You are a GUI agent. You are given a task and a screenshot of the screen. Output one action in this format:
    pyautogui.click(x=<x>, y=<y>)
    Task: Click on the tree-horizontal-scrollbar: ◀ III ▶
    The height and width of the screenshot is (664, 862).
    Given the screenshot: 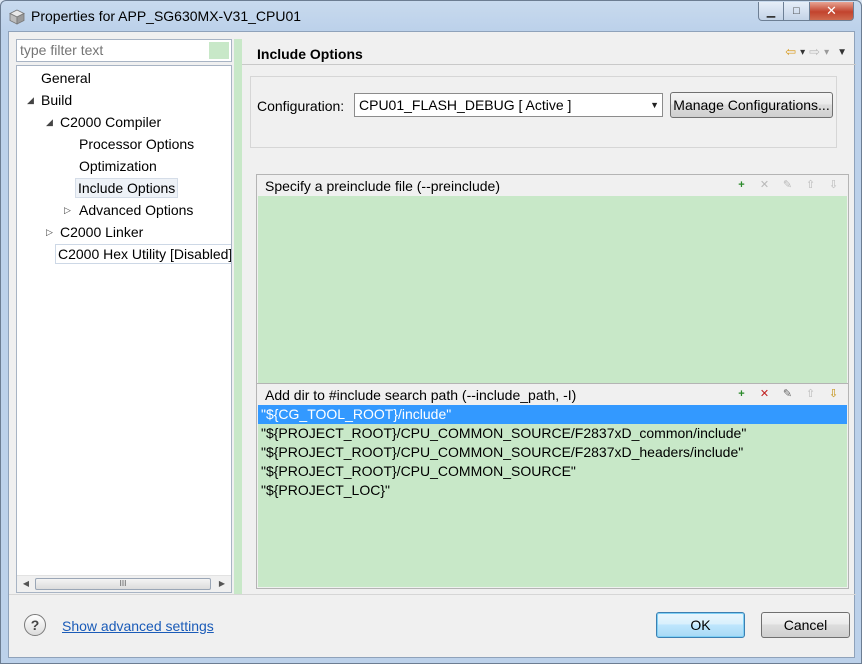 What is the action you would take?
    pyautogui.click(x=124, y=583)
    